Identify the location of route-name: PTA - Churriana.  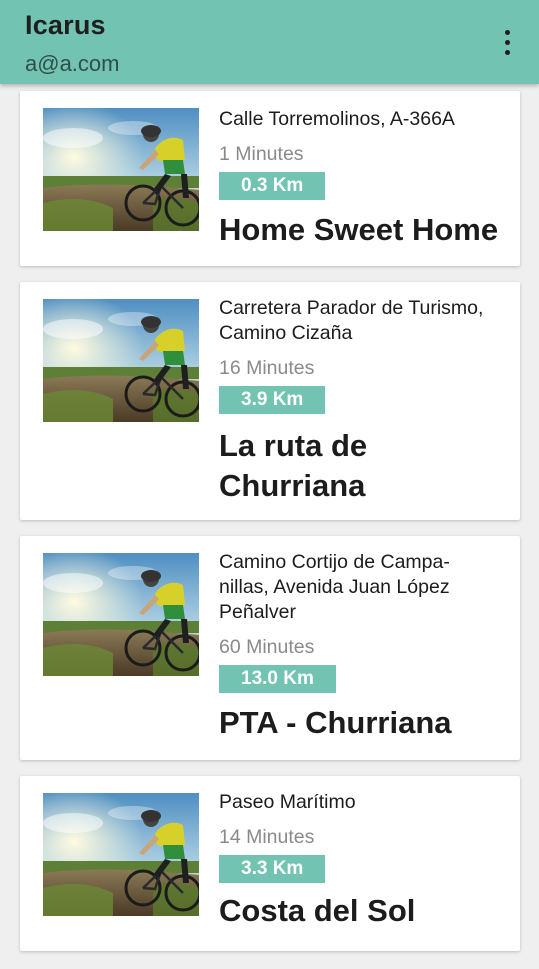
(335, 722).